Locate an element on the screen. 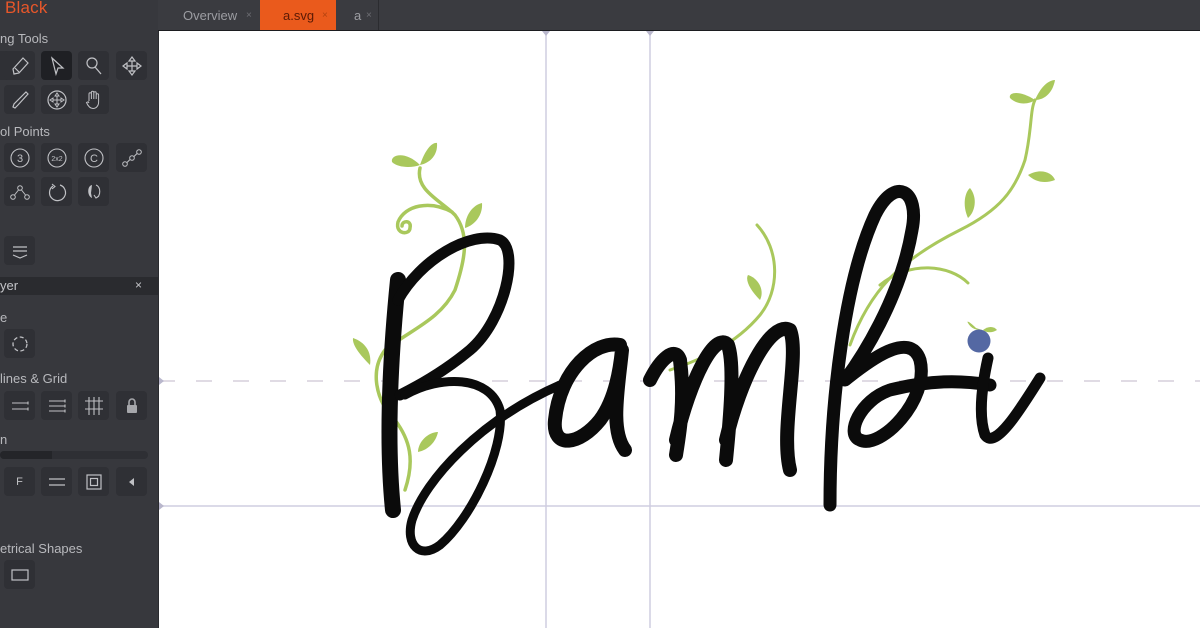  peak-points-button is located at coordinates (19, 191).